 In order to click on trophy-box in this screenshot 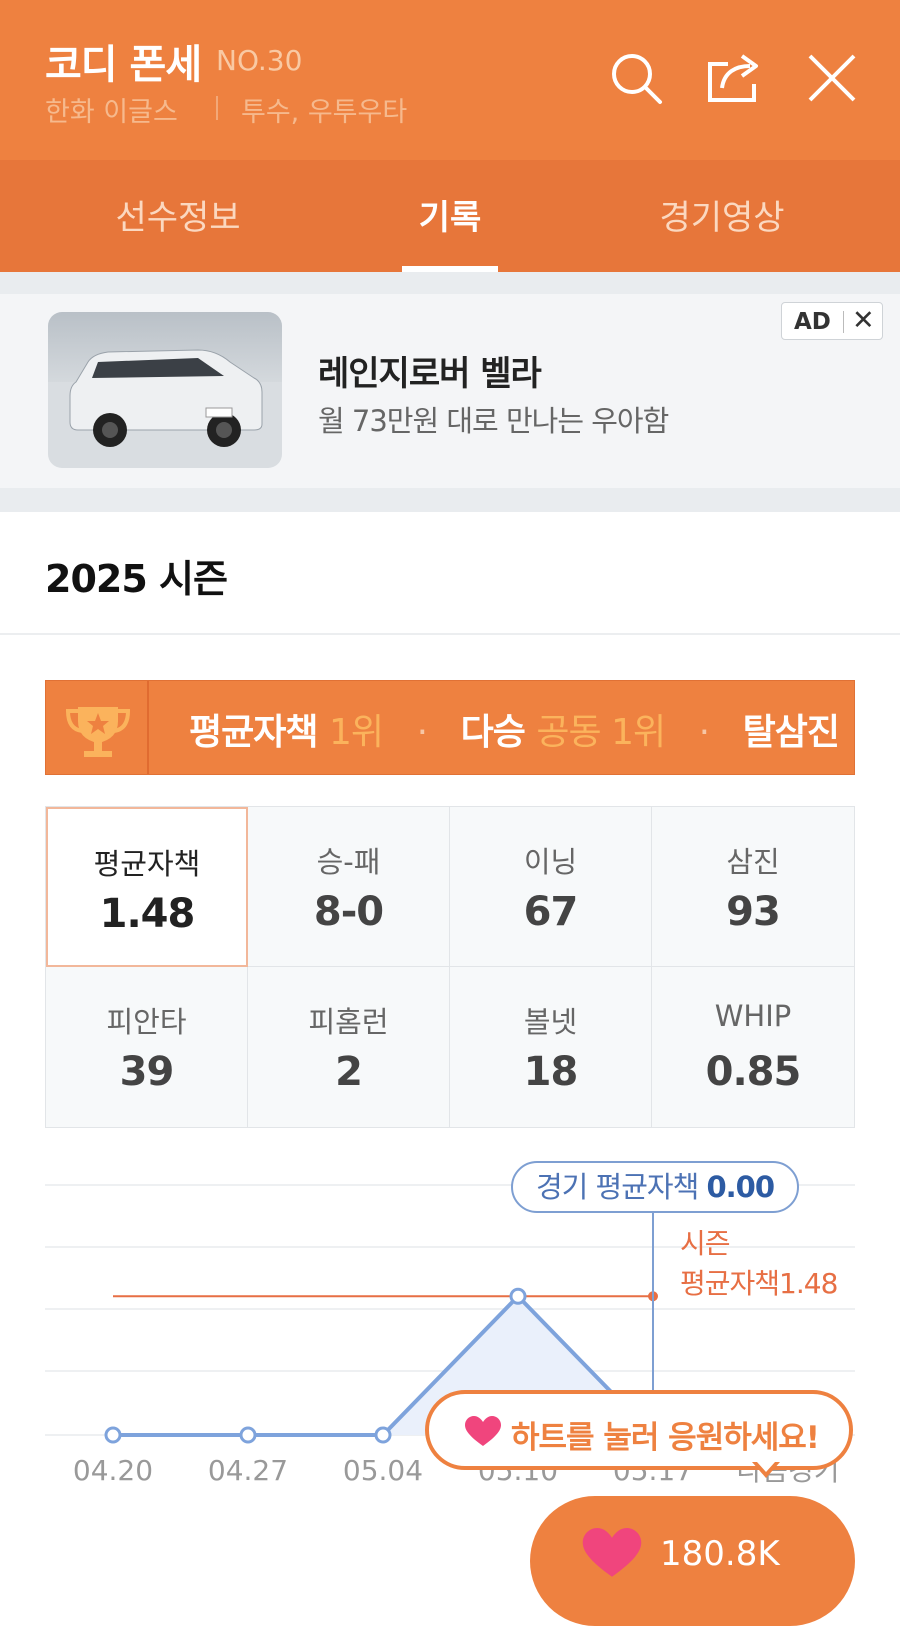, I will do `click(97, 727)`.